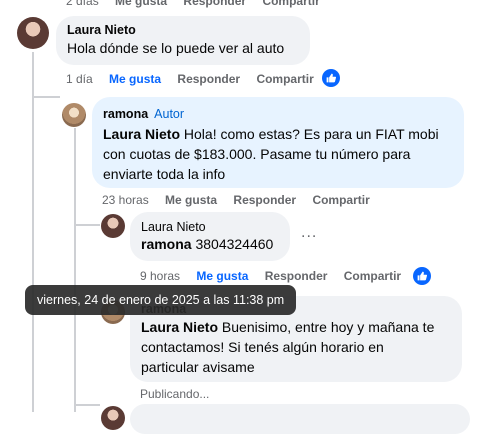  I want to click on comment-time: 9 horas, so click(160, 276).